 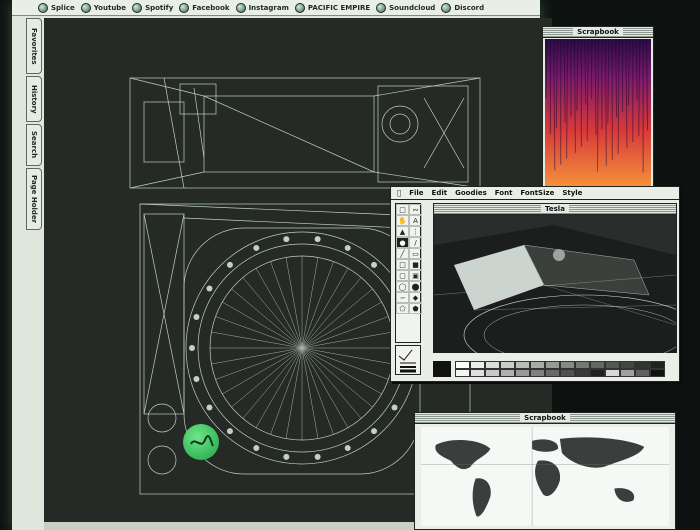 What do you see at coordinates (402, 308) in the screenshot?
I see `polygon-tool-icon: ⬠` at bounding box center [402, 308].